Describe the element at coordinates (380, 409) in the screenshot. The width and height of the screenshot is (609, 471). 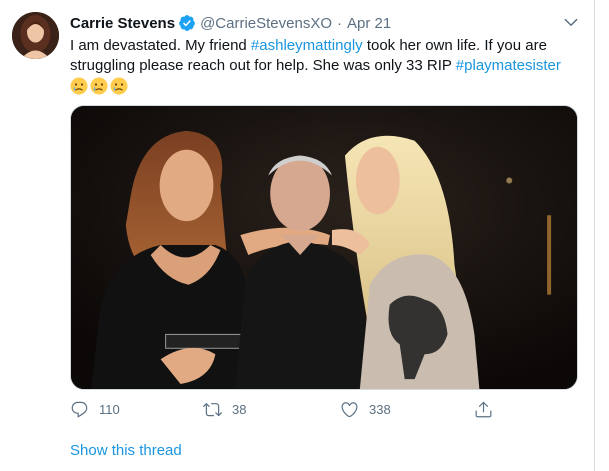
I see `like-count: 338` at that location.